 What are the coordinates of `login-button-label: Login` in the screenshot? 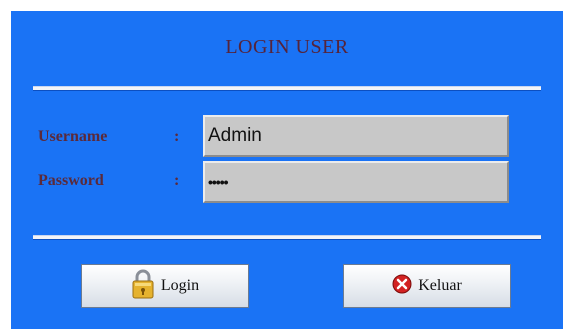 It's located at (180, 285).